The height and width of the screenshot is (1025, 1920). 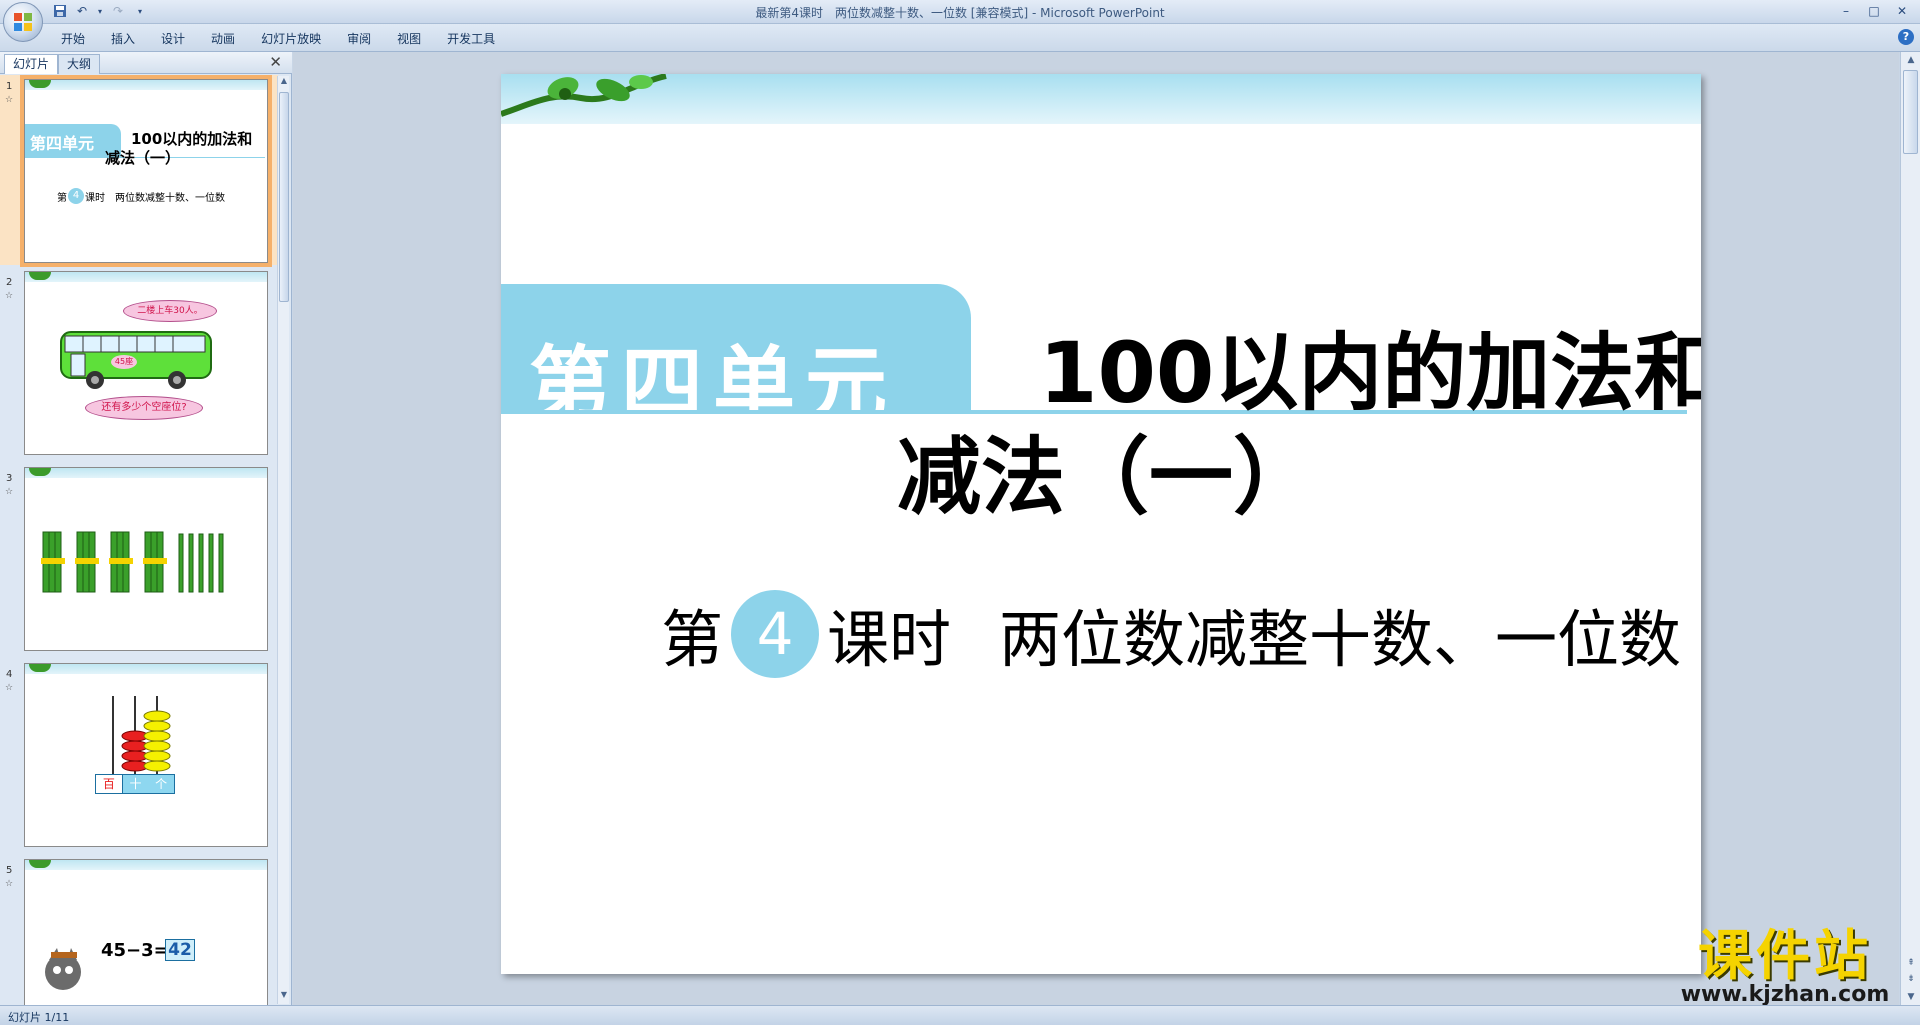 What do you see at coordinates (1785, 994) in the screenshot?
I see `watermark-url: www.kjzhan.com` at bounding box center [1785, 994].